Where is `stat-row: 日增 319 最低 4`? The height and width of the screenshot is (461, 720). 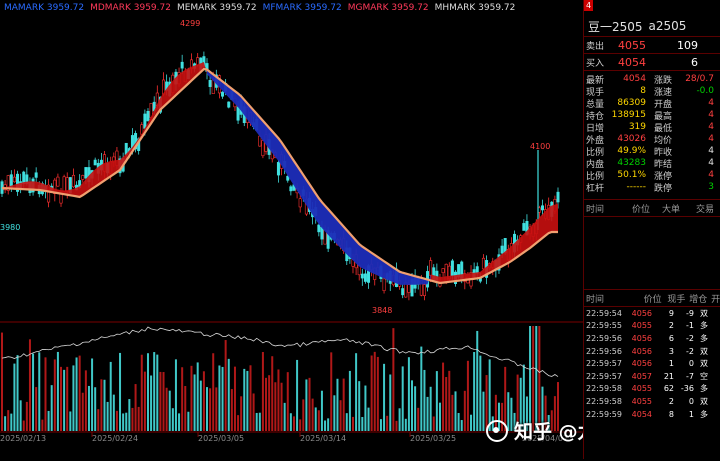 stat-row: 日增 319 最低 4 is located at coordinates (650, 128).